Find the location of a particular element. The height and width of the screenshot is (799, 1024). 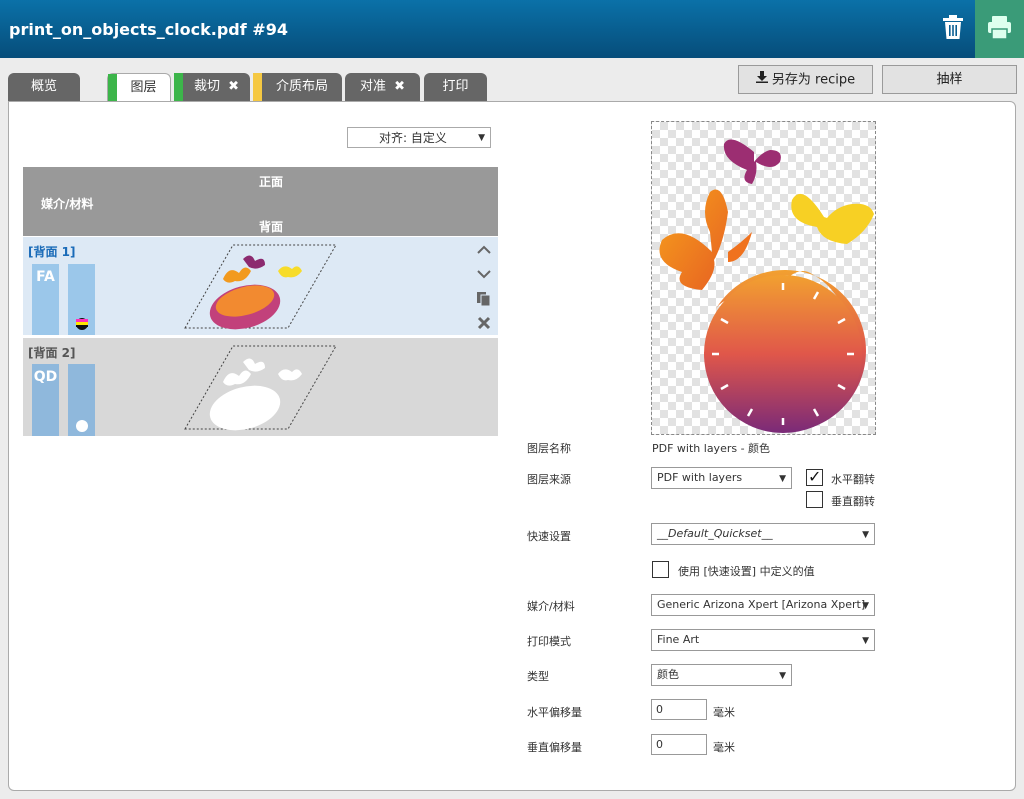

layer-source-dropdown: PDF with layers ▼ is located at coordinates (721, 478).